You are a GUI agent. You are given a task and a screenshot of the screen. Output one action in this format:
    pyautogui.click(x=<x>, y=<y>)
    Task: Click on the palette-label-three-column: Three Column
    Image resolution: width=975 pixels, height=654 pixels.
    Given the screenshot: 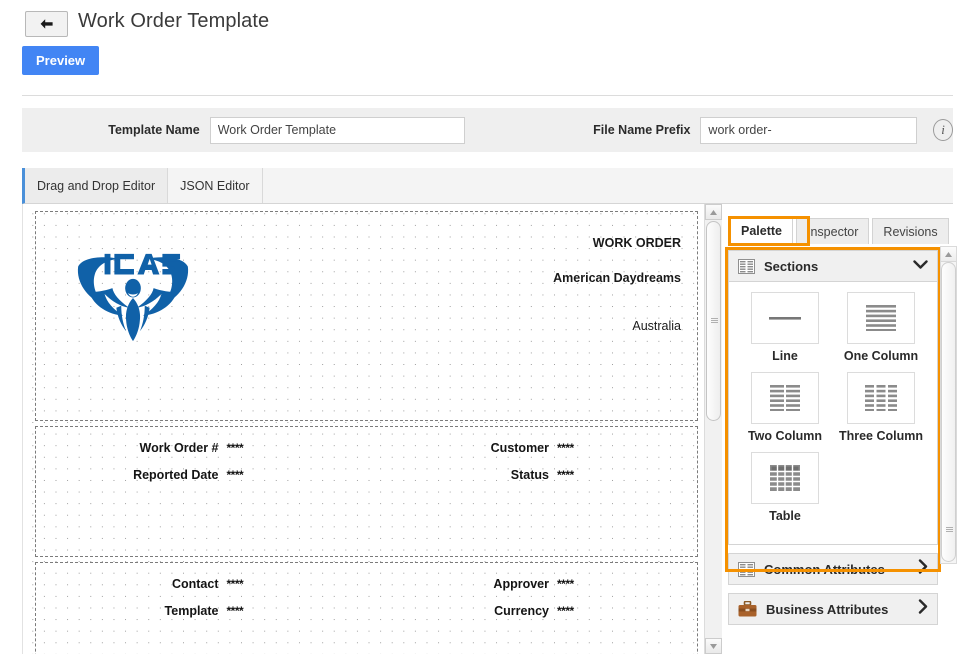 What is the action you would take?
    pyautogui.click(x=881, y=436)
    